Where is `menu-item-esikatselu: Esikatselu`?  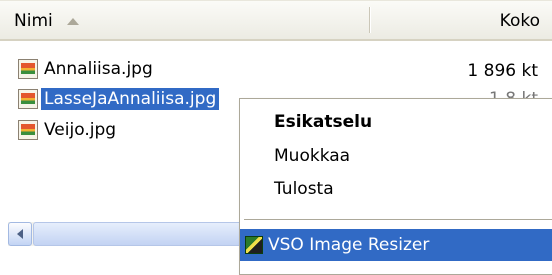
menu-item-esikatselu: Esikatselu is located at coordinates (323, 122).